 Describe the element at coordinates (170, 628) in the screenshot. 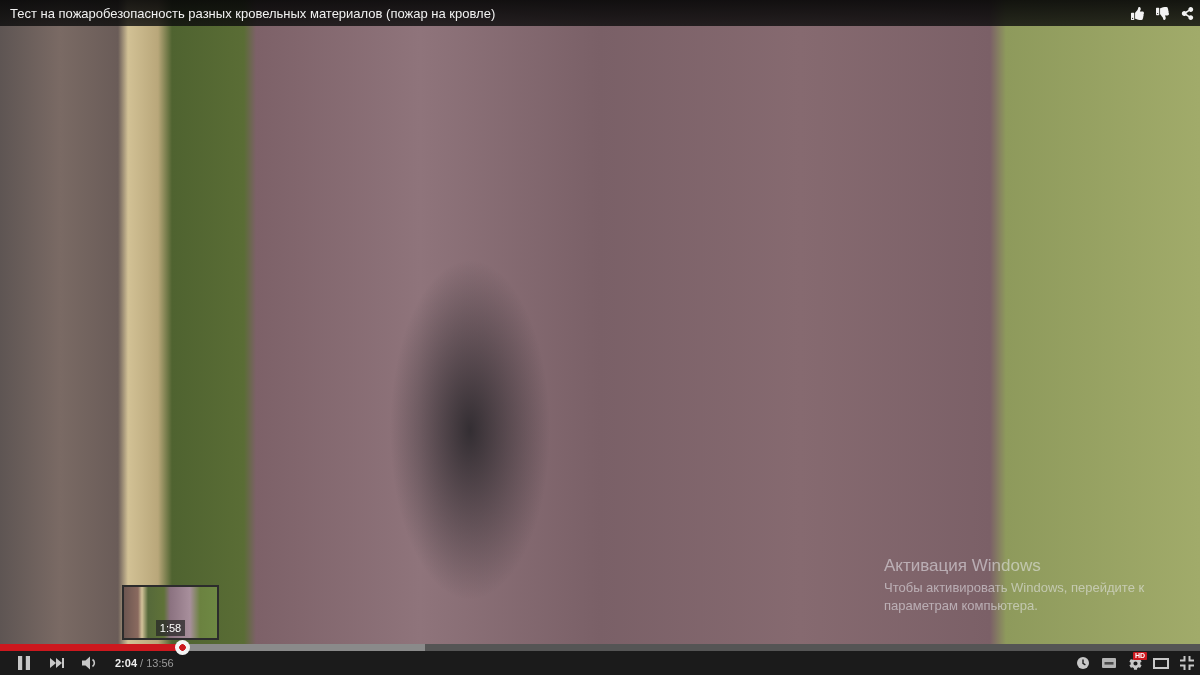

I see `preview-time: 1:58` at that location.